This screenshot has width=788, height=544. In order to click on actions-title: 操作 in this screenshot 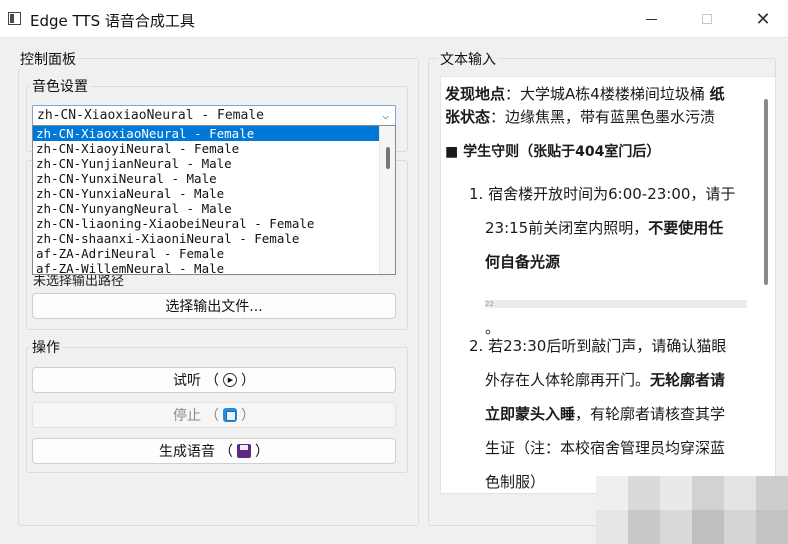, I will do `click(46, 347)`.